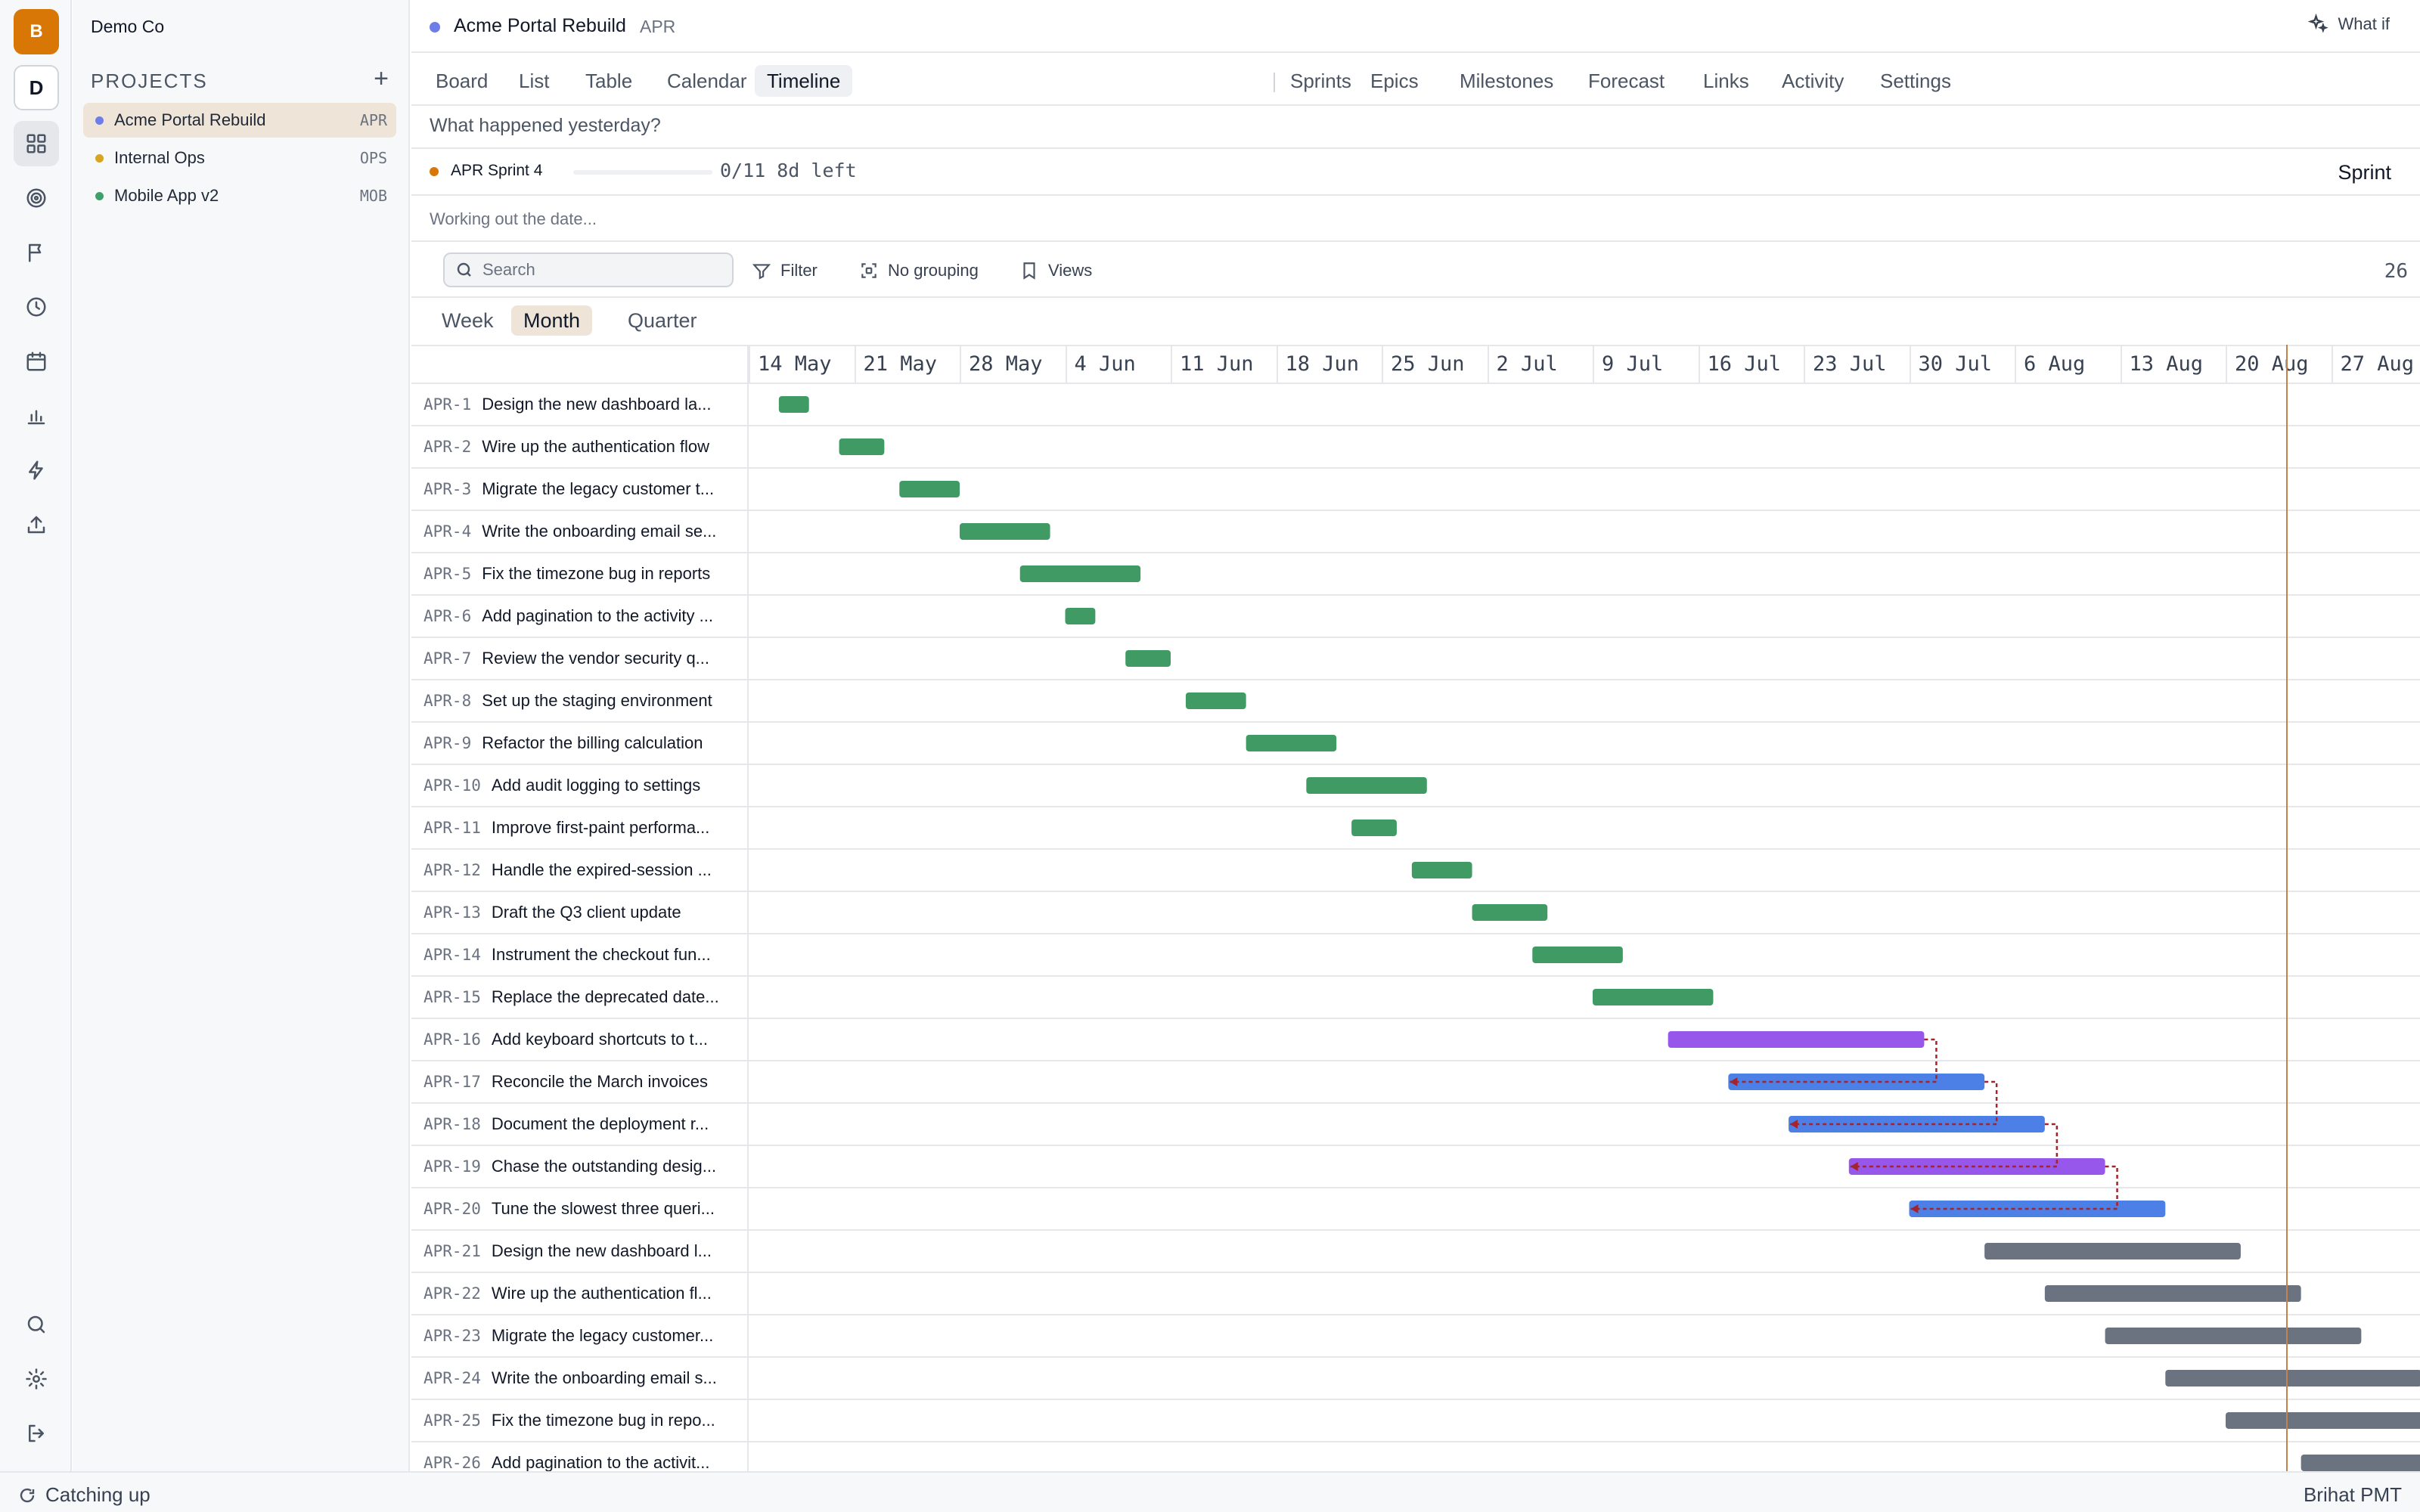 This screenshot has width=2420, height=1512. What do you see at coordinates (1626, 81) in the screenshot?
I see `tab-forecast: Forecast` at bounding box center [1626, 81].